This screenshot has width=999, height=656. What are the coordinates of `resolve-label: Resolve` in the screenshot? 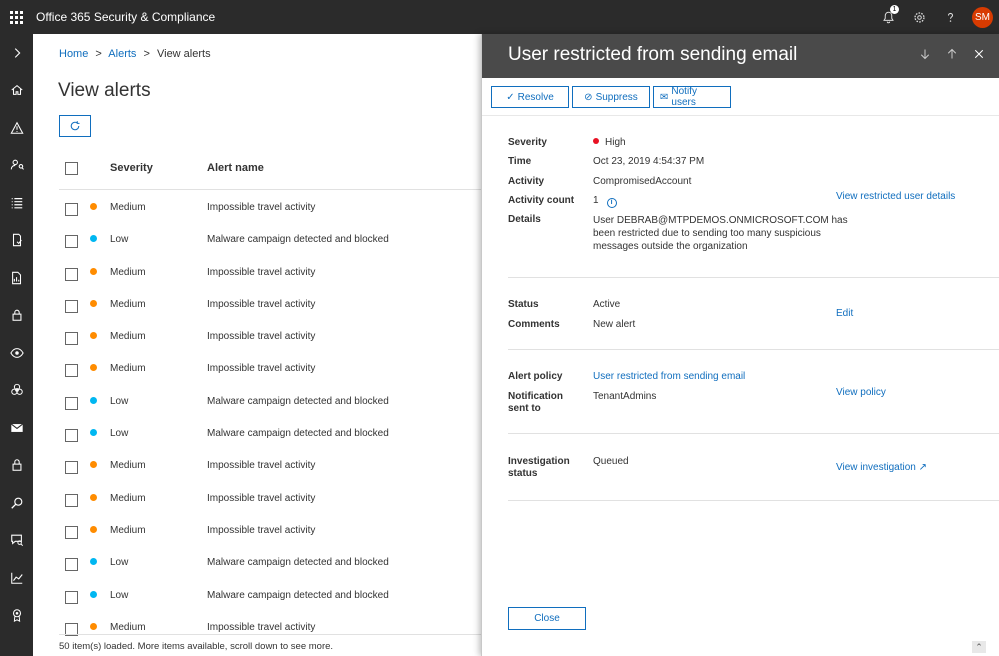 It's located at (535, 97).